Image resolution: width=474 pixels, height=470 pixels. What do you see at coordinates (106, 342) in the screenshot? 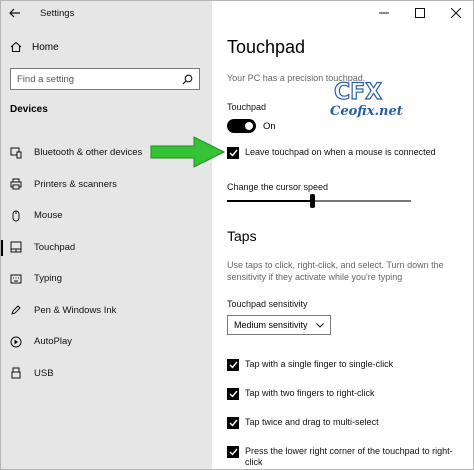
I see `sidebar-item-autoplay: AutoPlay` at bounding box center [106, 342].